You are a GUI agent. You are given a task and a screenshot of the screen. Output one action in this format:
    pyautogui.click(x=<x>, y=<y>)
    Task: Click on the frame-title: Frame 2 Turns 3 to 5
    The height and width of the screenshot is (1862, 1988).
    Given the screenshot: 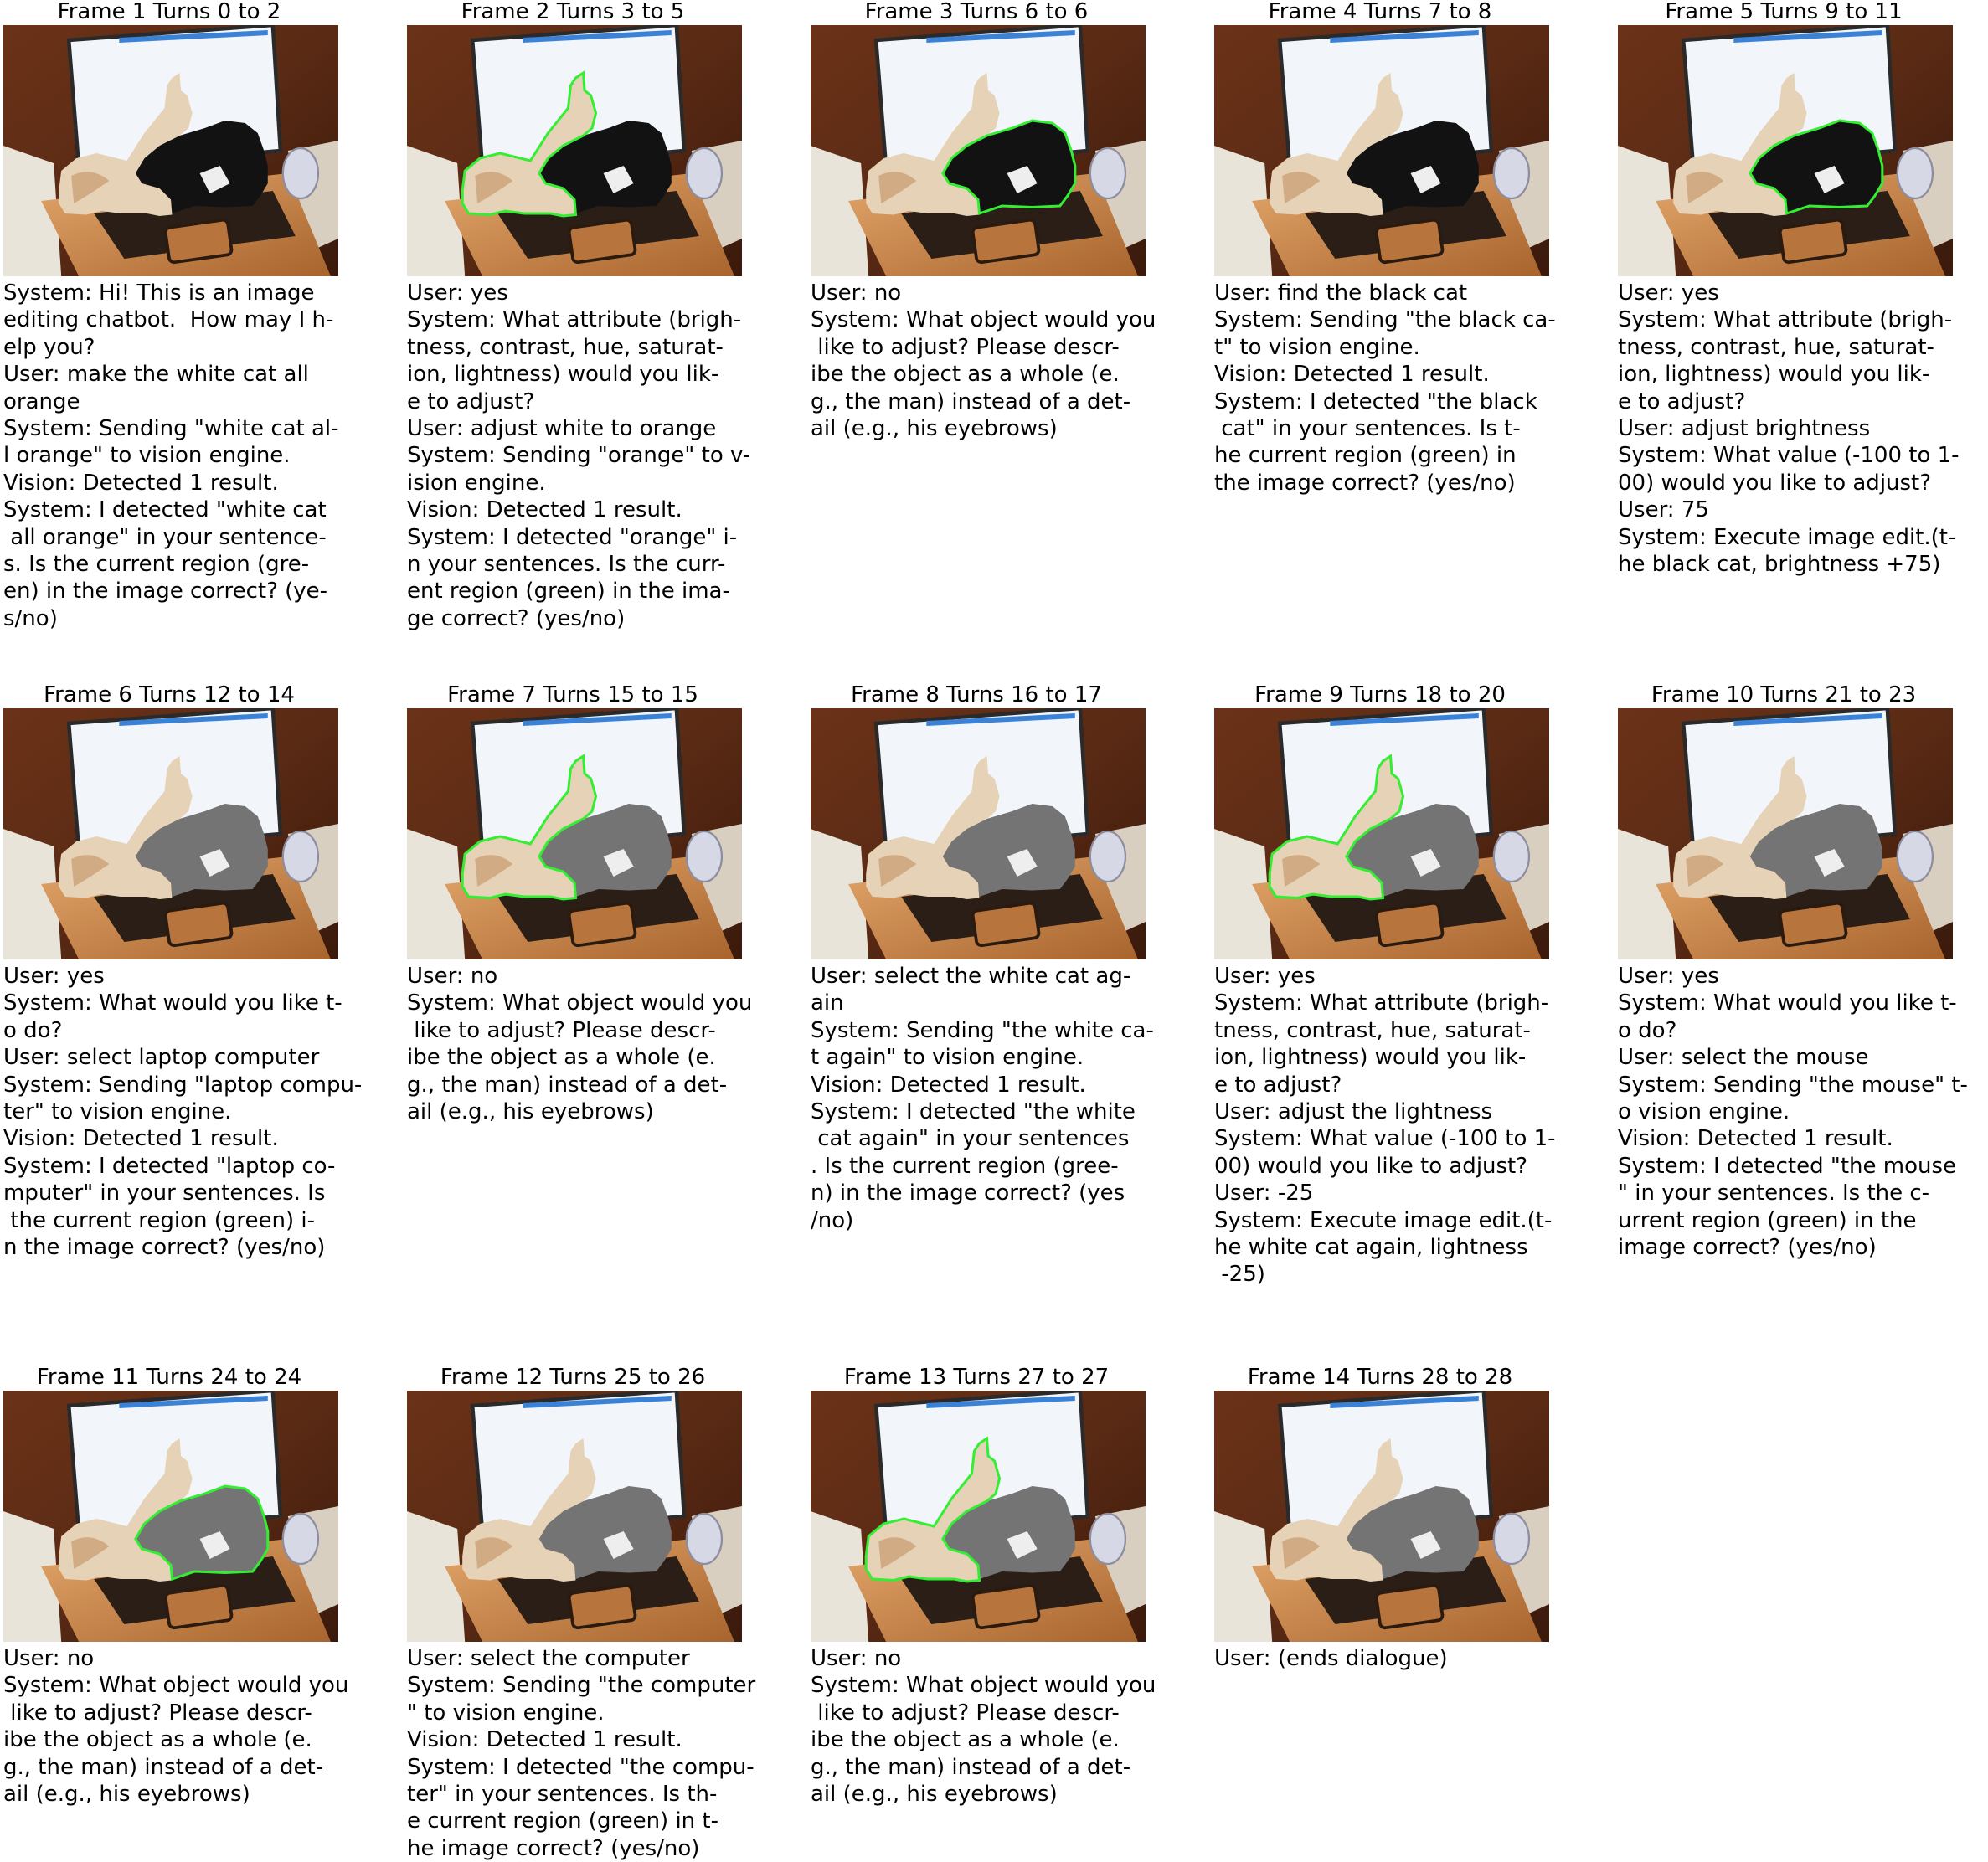 What is the action you would take?
    pyautogui.click(x=573, y=12)
    